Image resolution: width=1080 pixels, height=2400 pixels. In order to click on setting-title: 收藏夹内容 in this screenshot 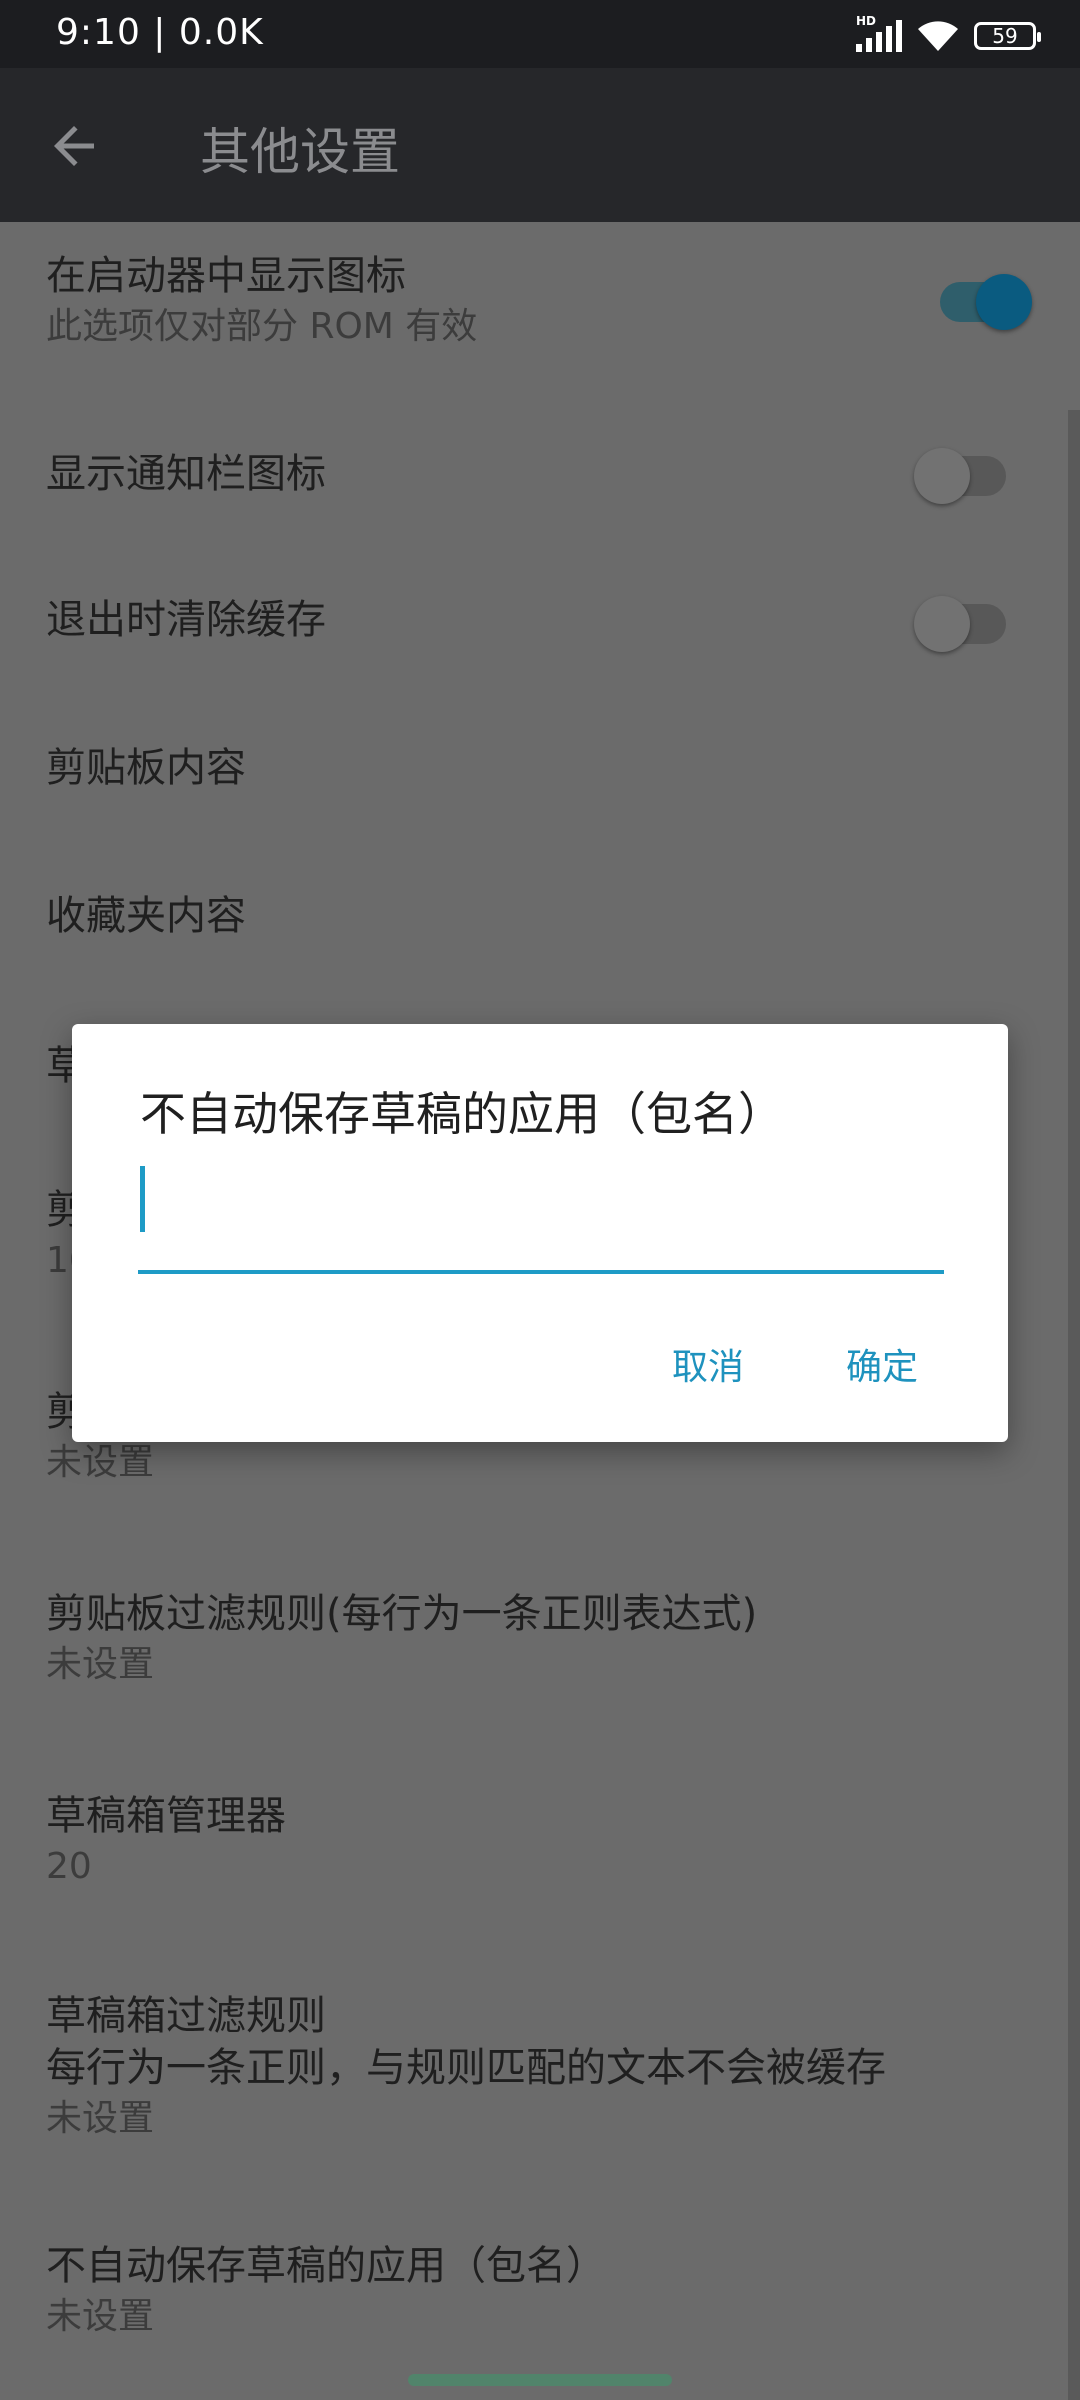, I will do `click(146, 916)`.